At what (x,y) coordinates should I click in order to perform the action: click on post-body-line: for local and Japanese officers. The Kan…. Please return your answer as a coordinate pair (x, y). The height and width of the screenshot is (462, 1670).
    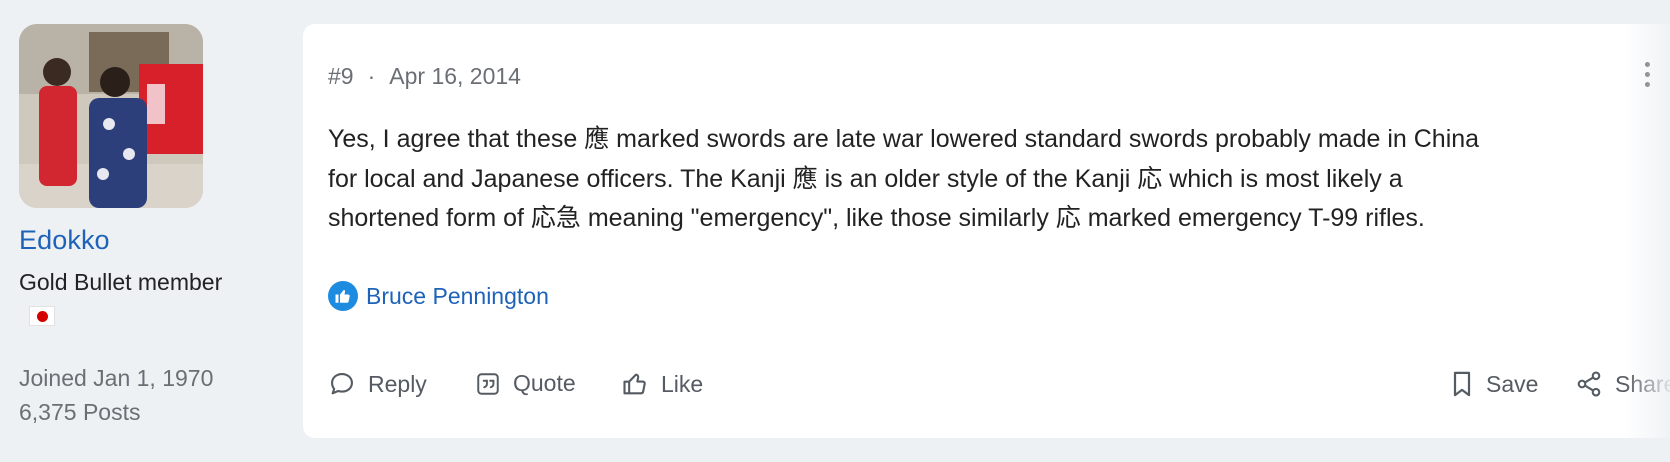
    Looking at the image, I should click on (865, 178).